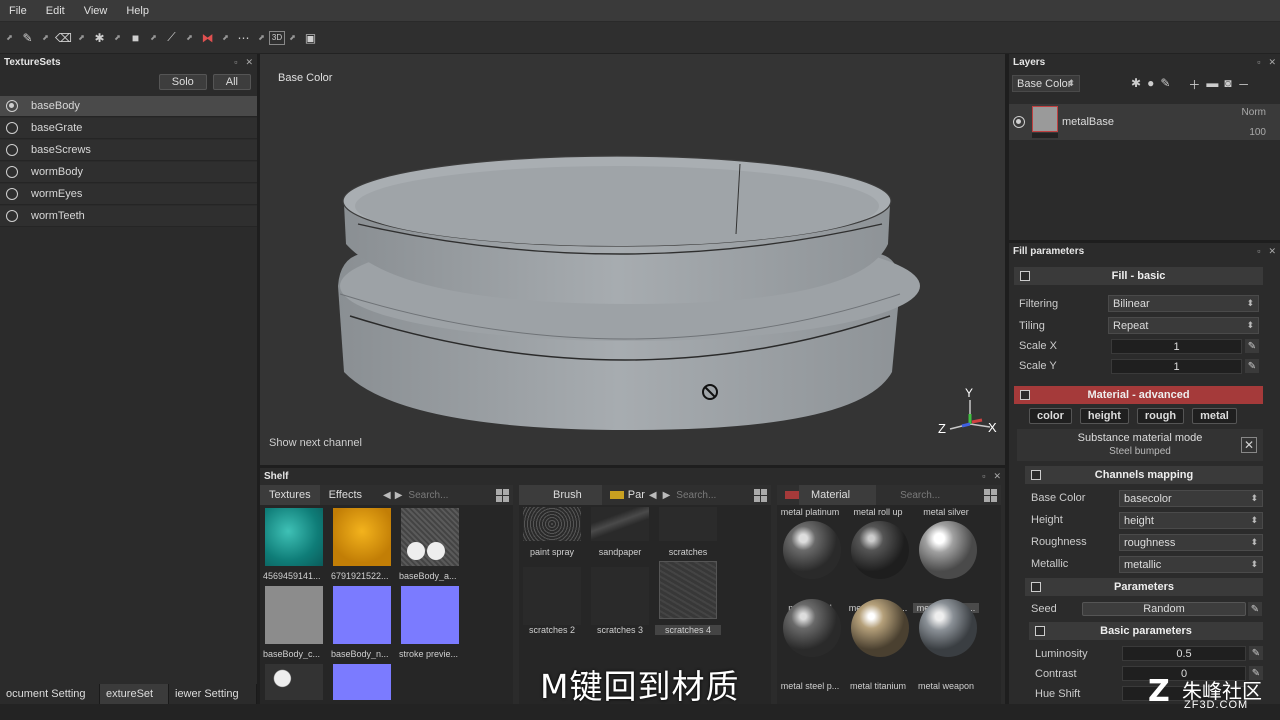 The width and height of the screenshot is (1280, 720). What do you see at coordinates (1214, 416) in the screenshot?
I see `channel-metal-button: metal` at bounding box center [1214, 416].